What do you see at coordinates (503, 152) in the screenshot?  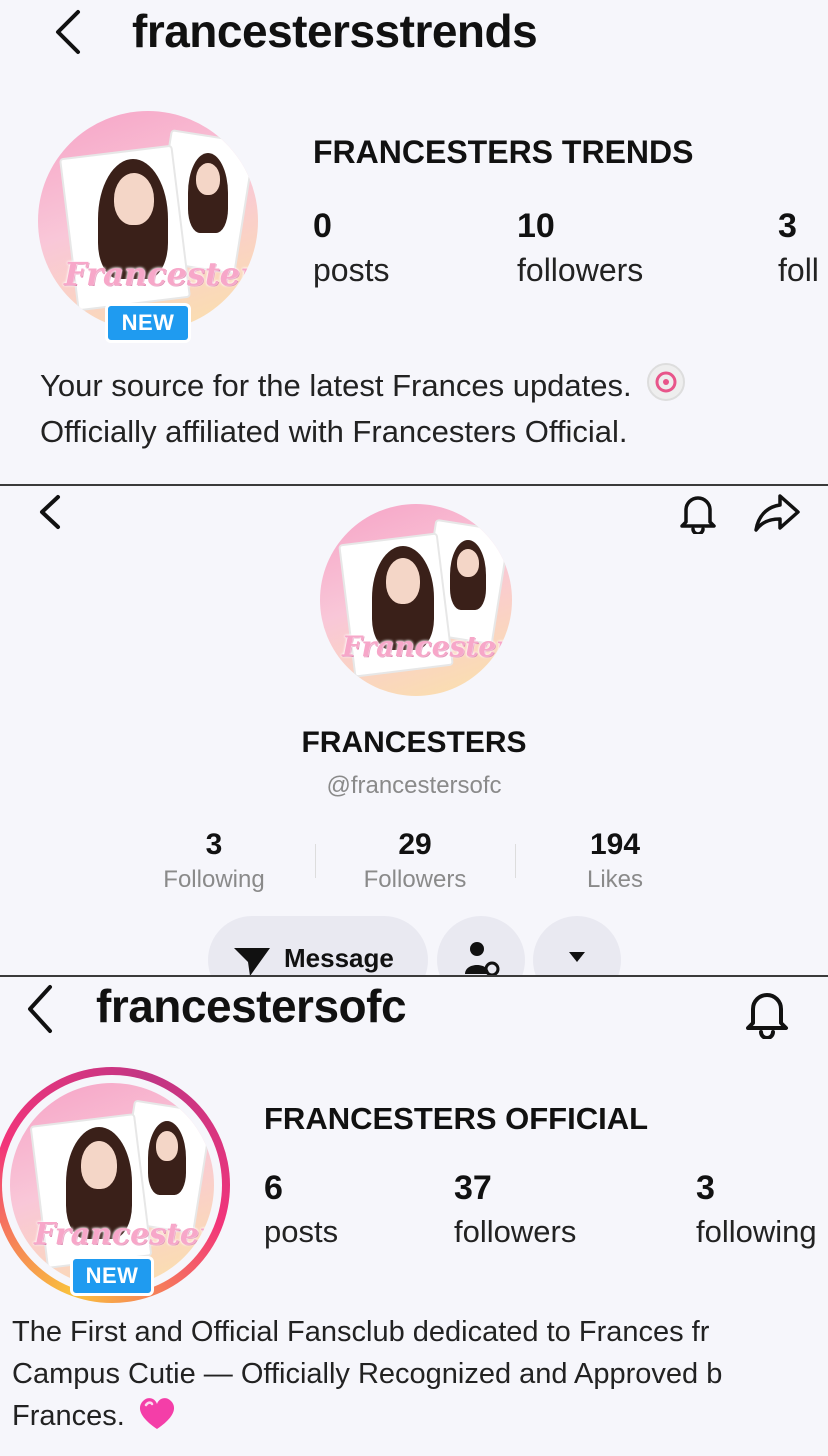 I see `profile-display-name: FRANCESTERS TRENDS` at bounding box center [503, 152].